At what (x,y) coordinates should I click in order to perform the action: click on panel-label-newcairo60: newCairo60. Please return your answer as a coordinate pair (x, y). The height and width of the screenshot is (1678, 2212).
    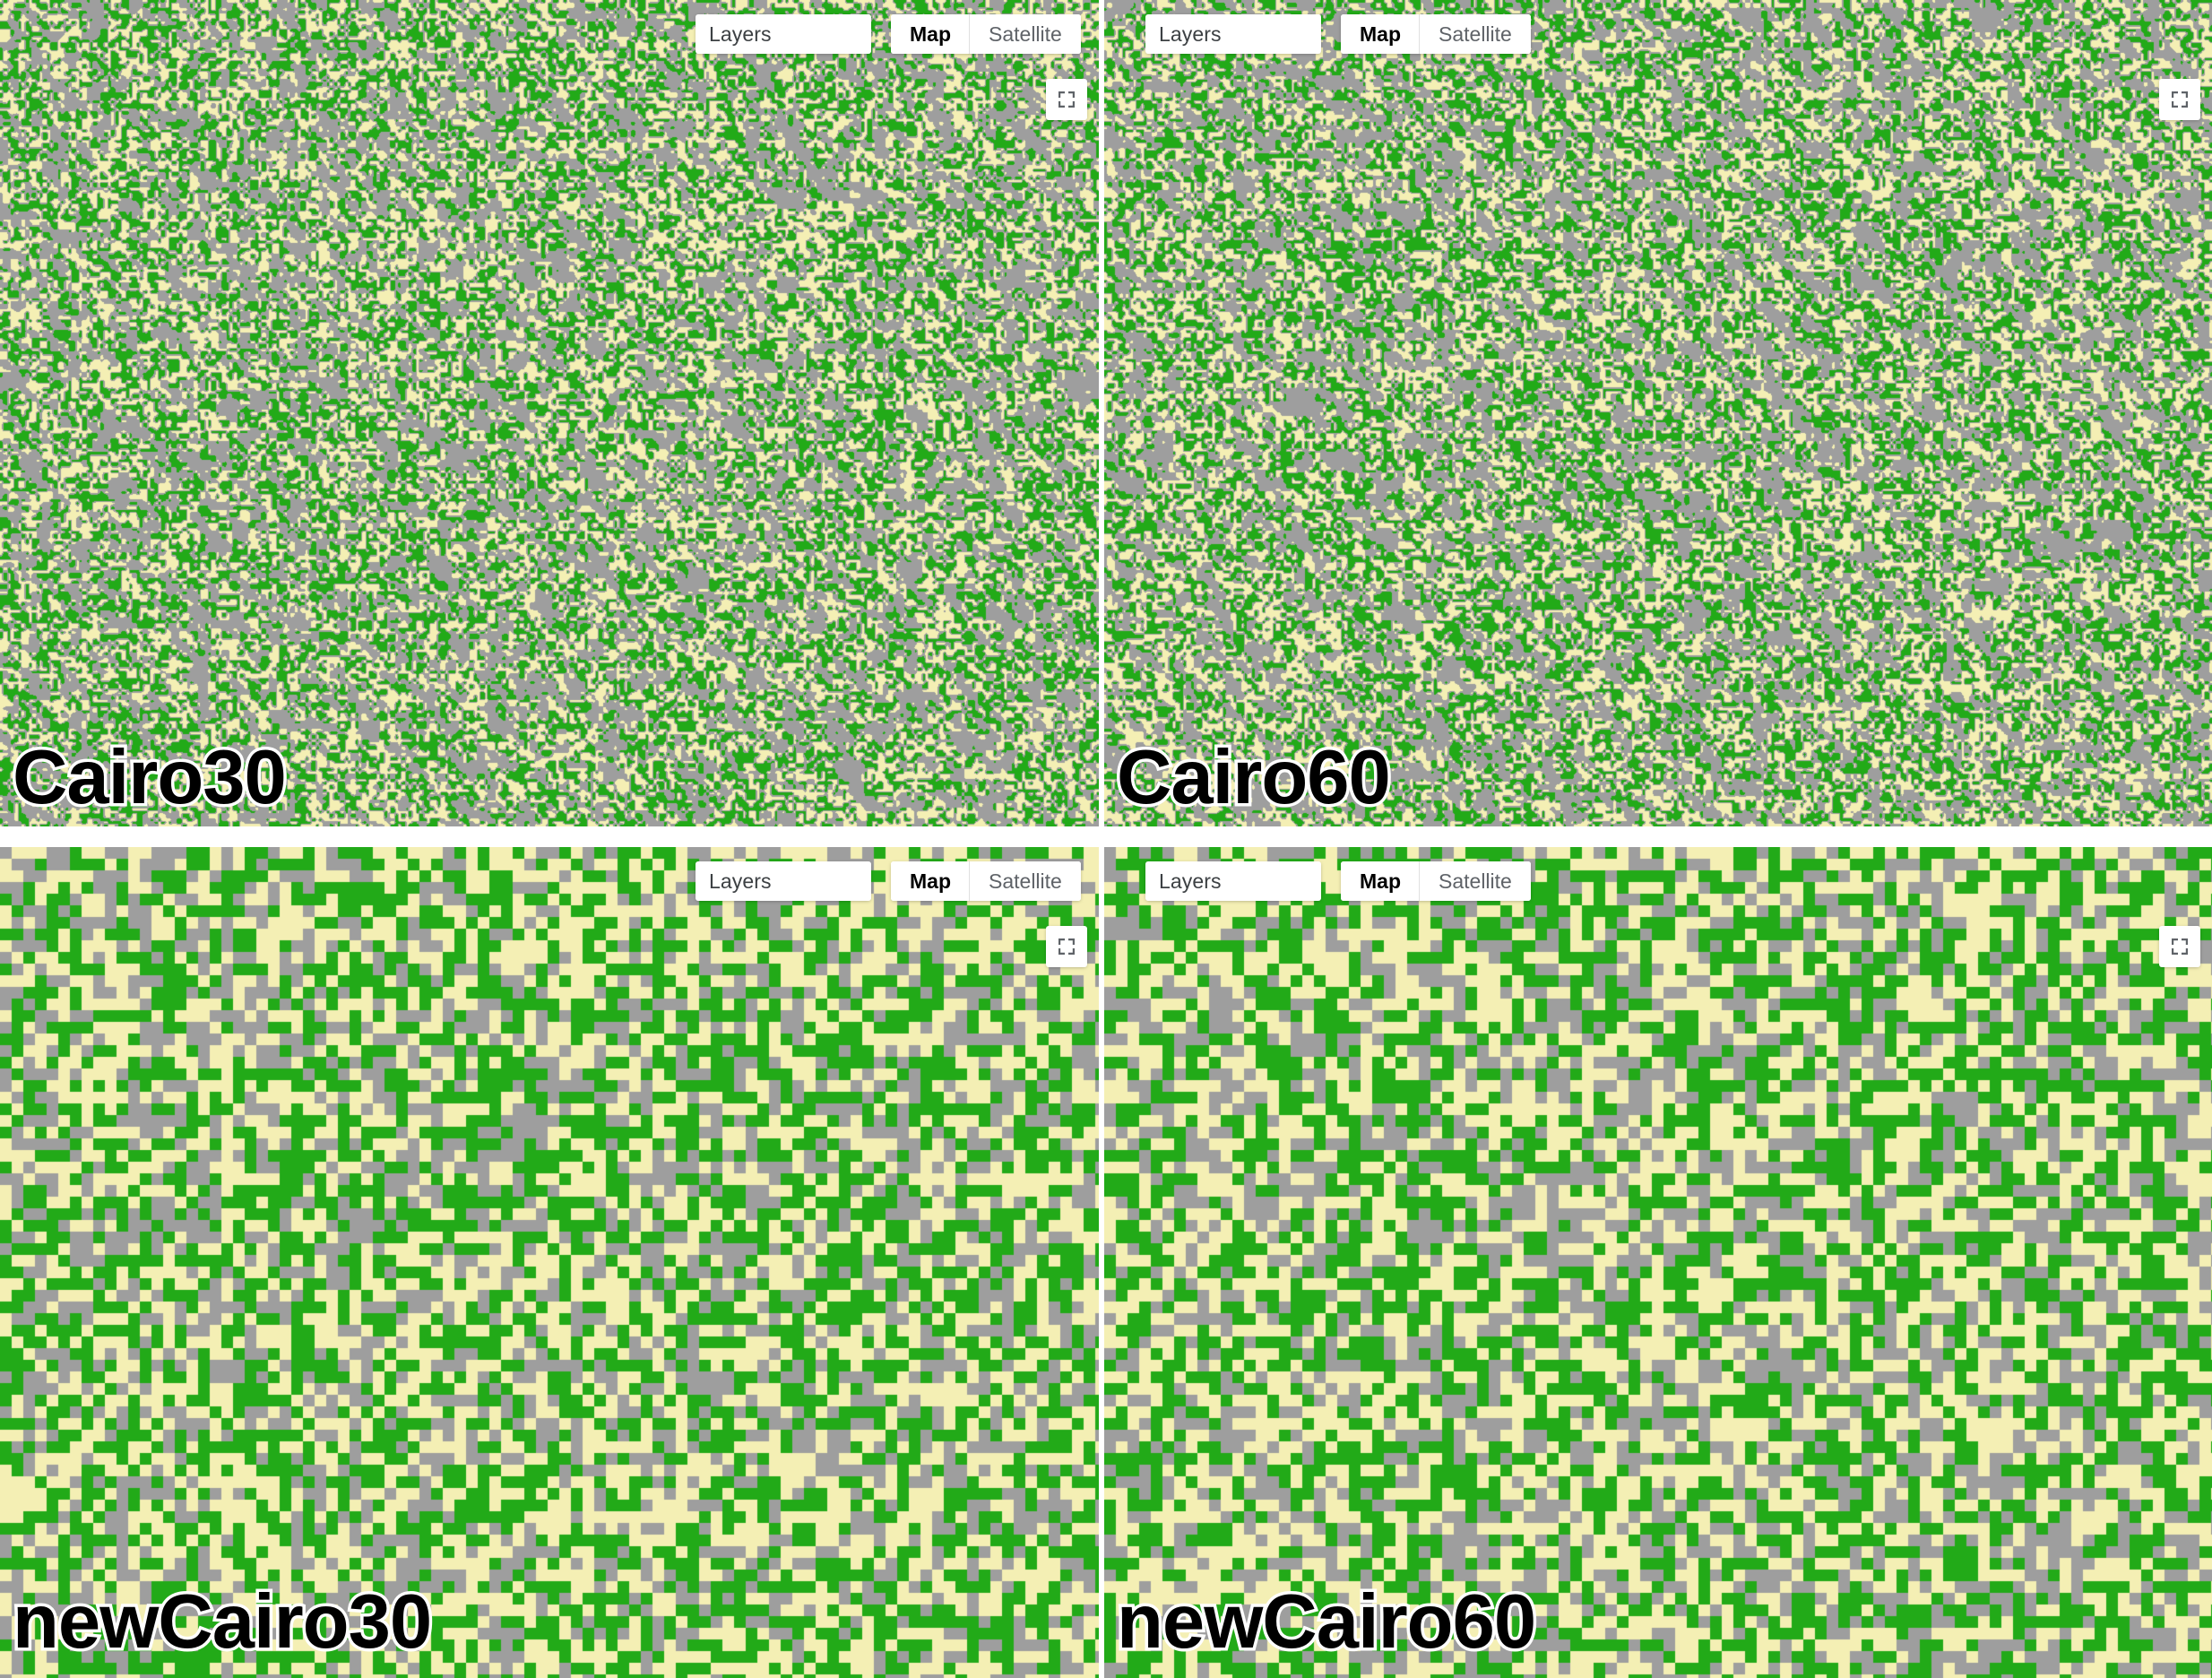
    Looking at the image, I should click on (1326, 1622).